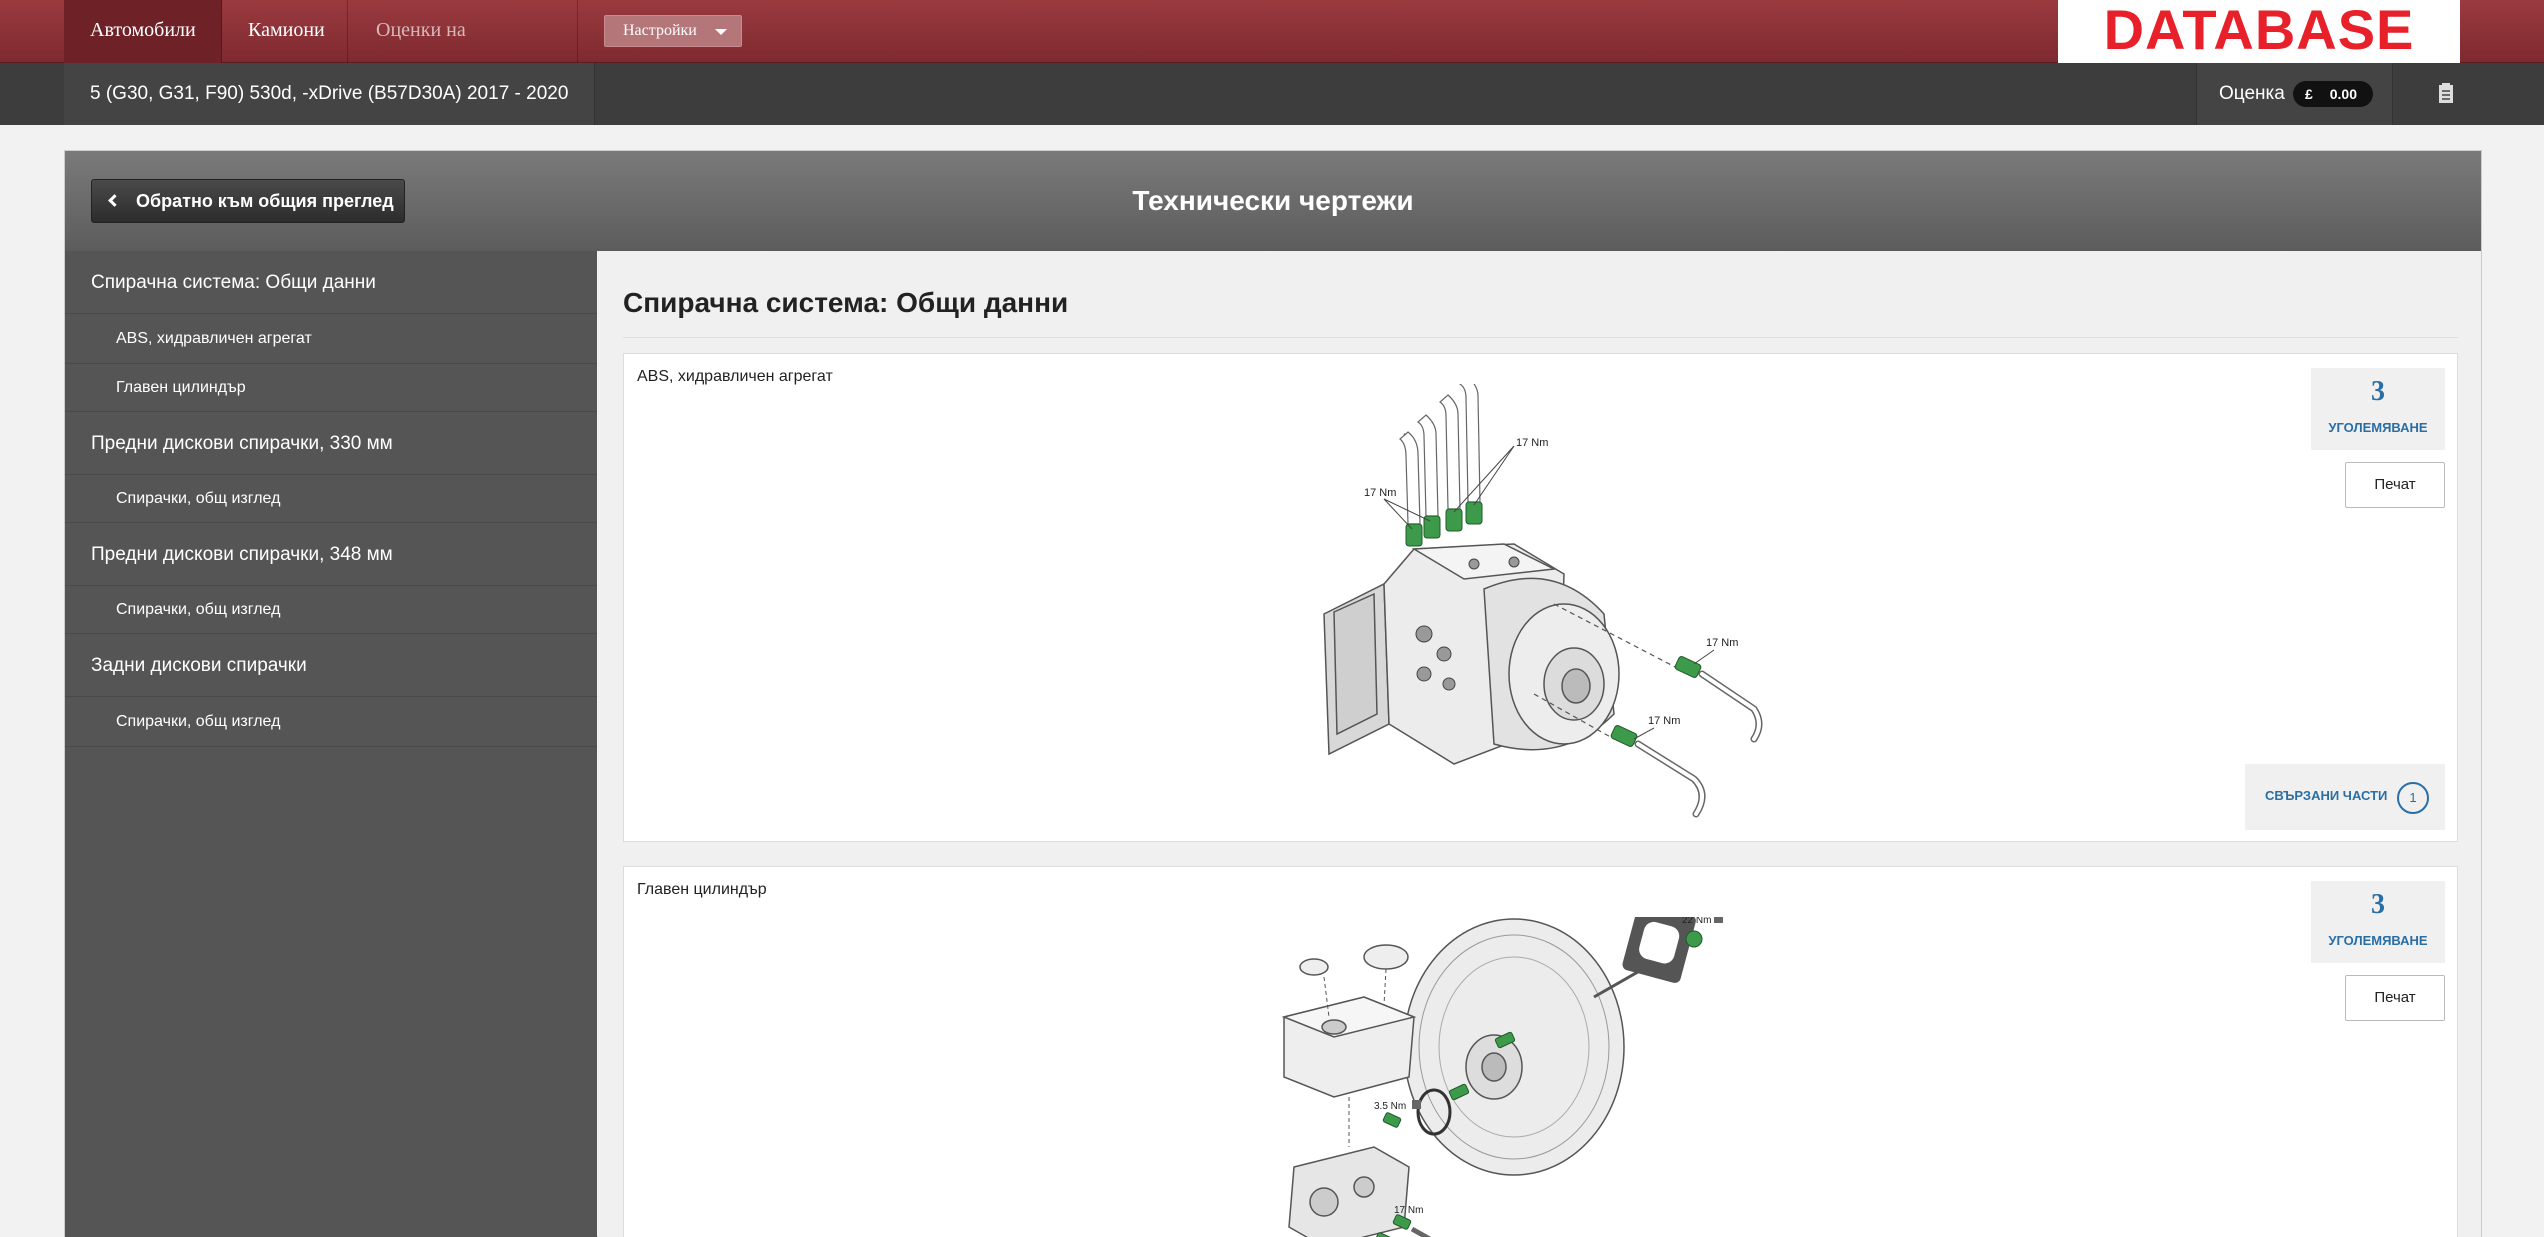 This screenshot has height=1237, width=2544. What do you see at coordinates (1544, 1077) in the screenshot?
I see `master-cylinder-diagram: 22 Nm 3.5 Nm 17 Nm` at bounding box center [1544, 1077].